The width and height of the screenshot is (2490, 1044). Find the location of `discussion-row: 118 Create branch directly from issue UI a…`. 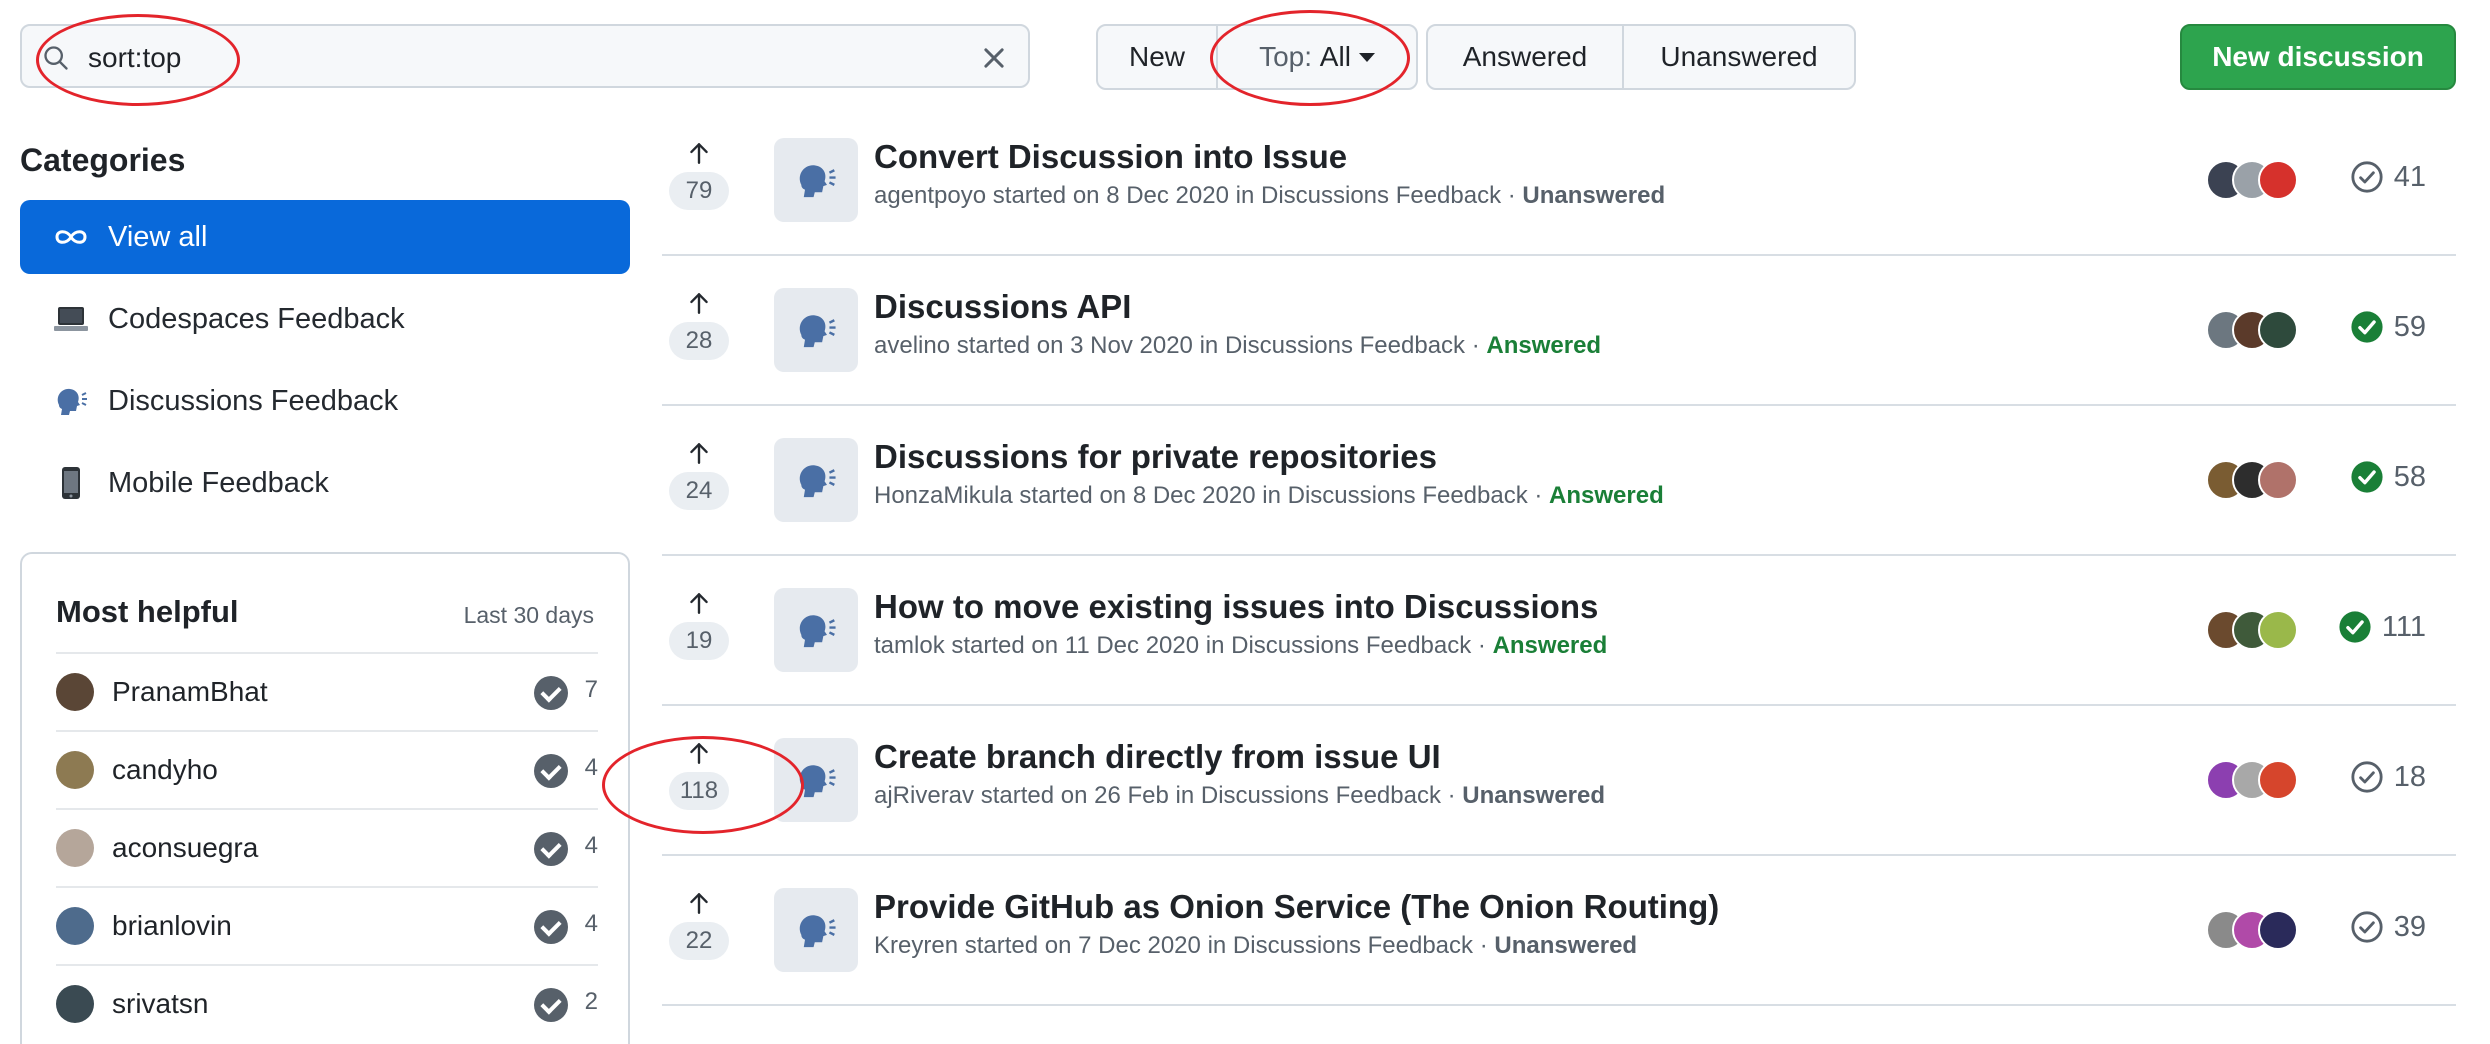

discussion-row: 118 Create branch directly from issue UI a… is located at coordinates (1559, 781).